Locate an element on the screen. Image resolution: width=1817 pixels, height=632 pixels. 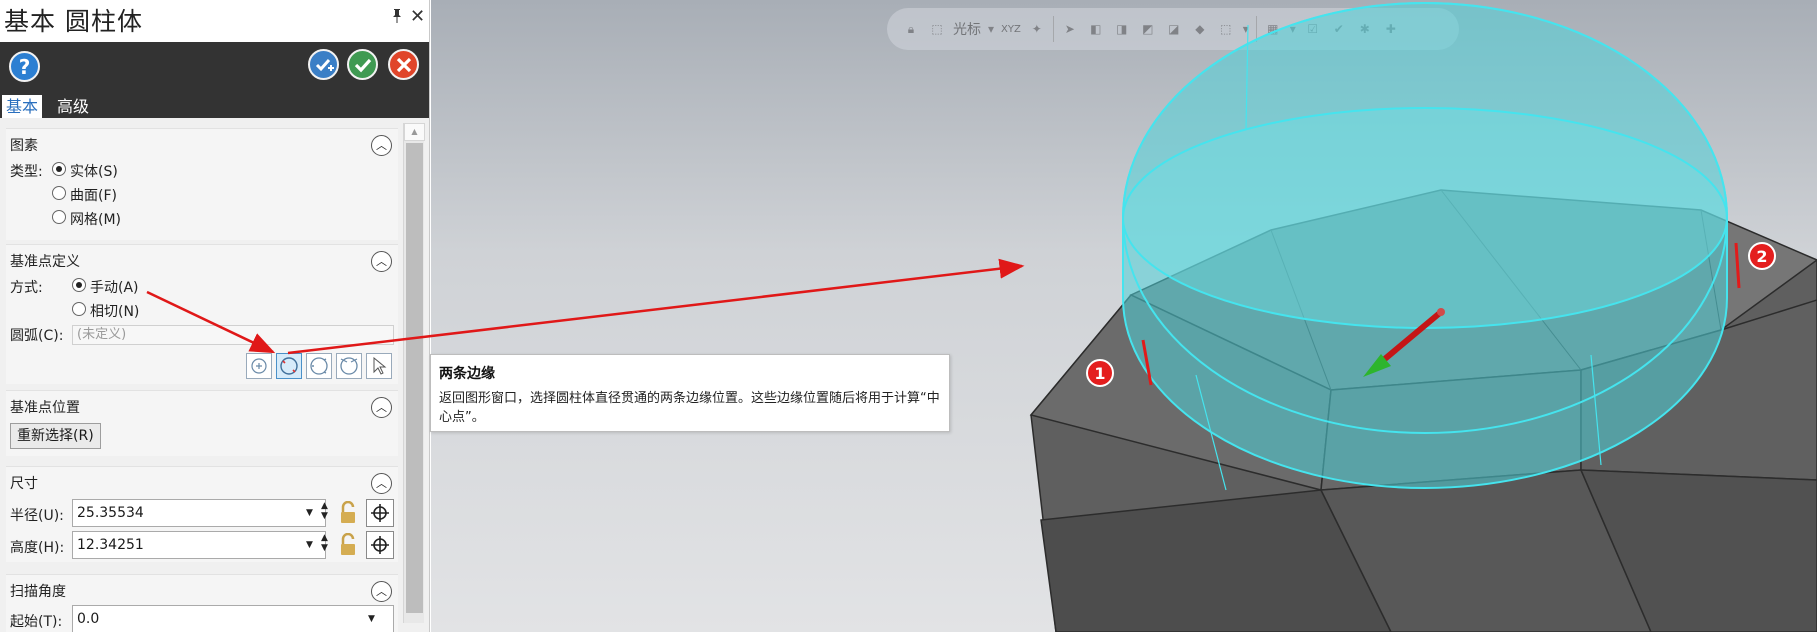
arc-field: (未定义) is located at coordinates (233, 335).